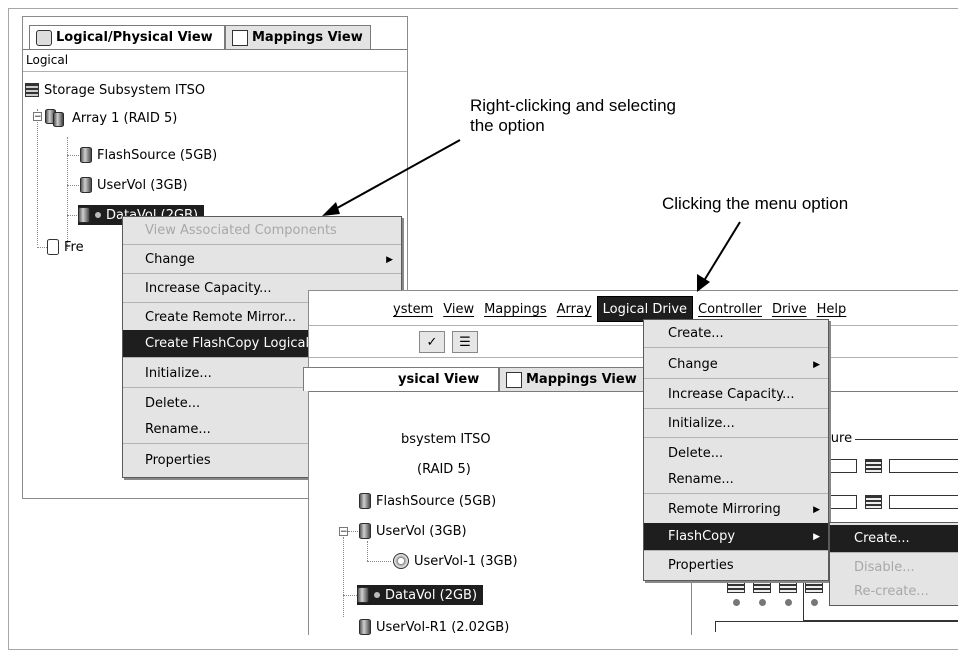 The width and height of the screenshot is (958, 650). What do you see at coordinates (262, 231) in the screenshot?
I see `menu-item-view-associated: View Associated Components` at bounding box center [262, 231].